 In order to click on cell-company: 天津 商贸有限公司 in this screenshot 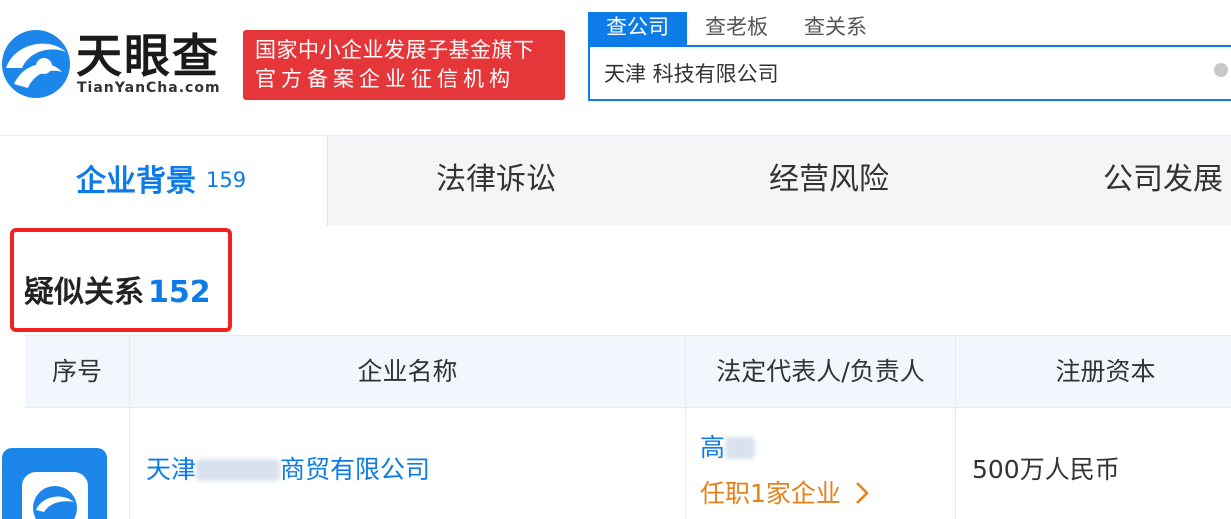, I will do `click(407, 463)`.